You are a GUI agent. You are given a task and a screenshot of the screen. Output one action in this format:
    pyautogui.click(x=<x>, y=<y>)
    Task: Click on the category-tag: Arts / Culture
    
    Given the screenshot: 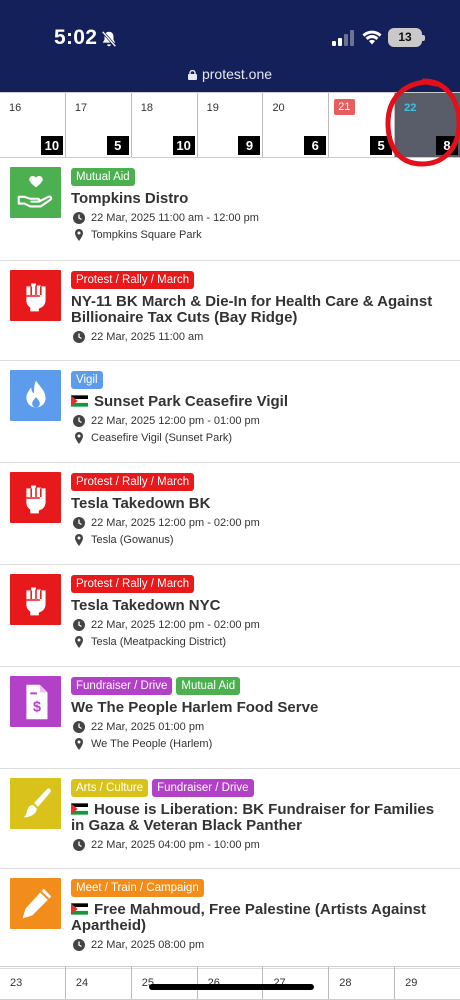 What is the action you would take?
    pyautogui.click(x=110, y=788)
    